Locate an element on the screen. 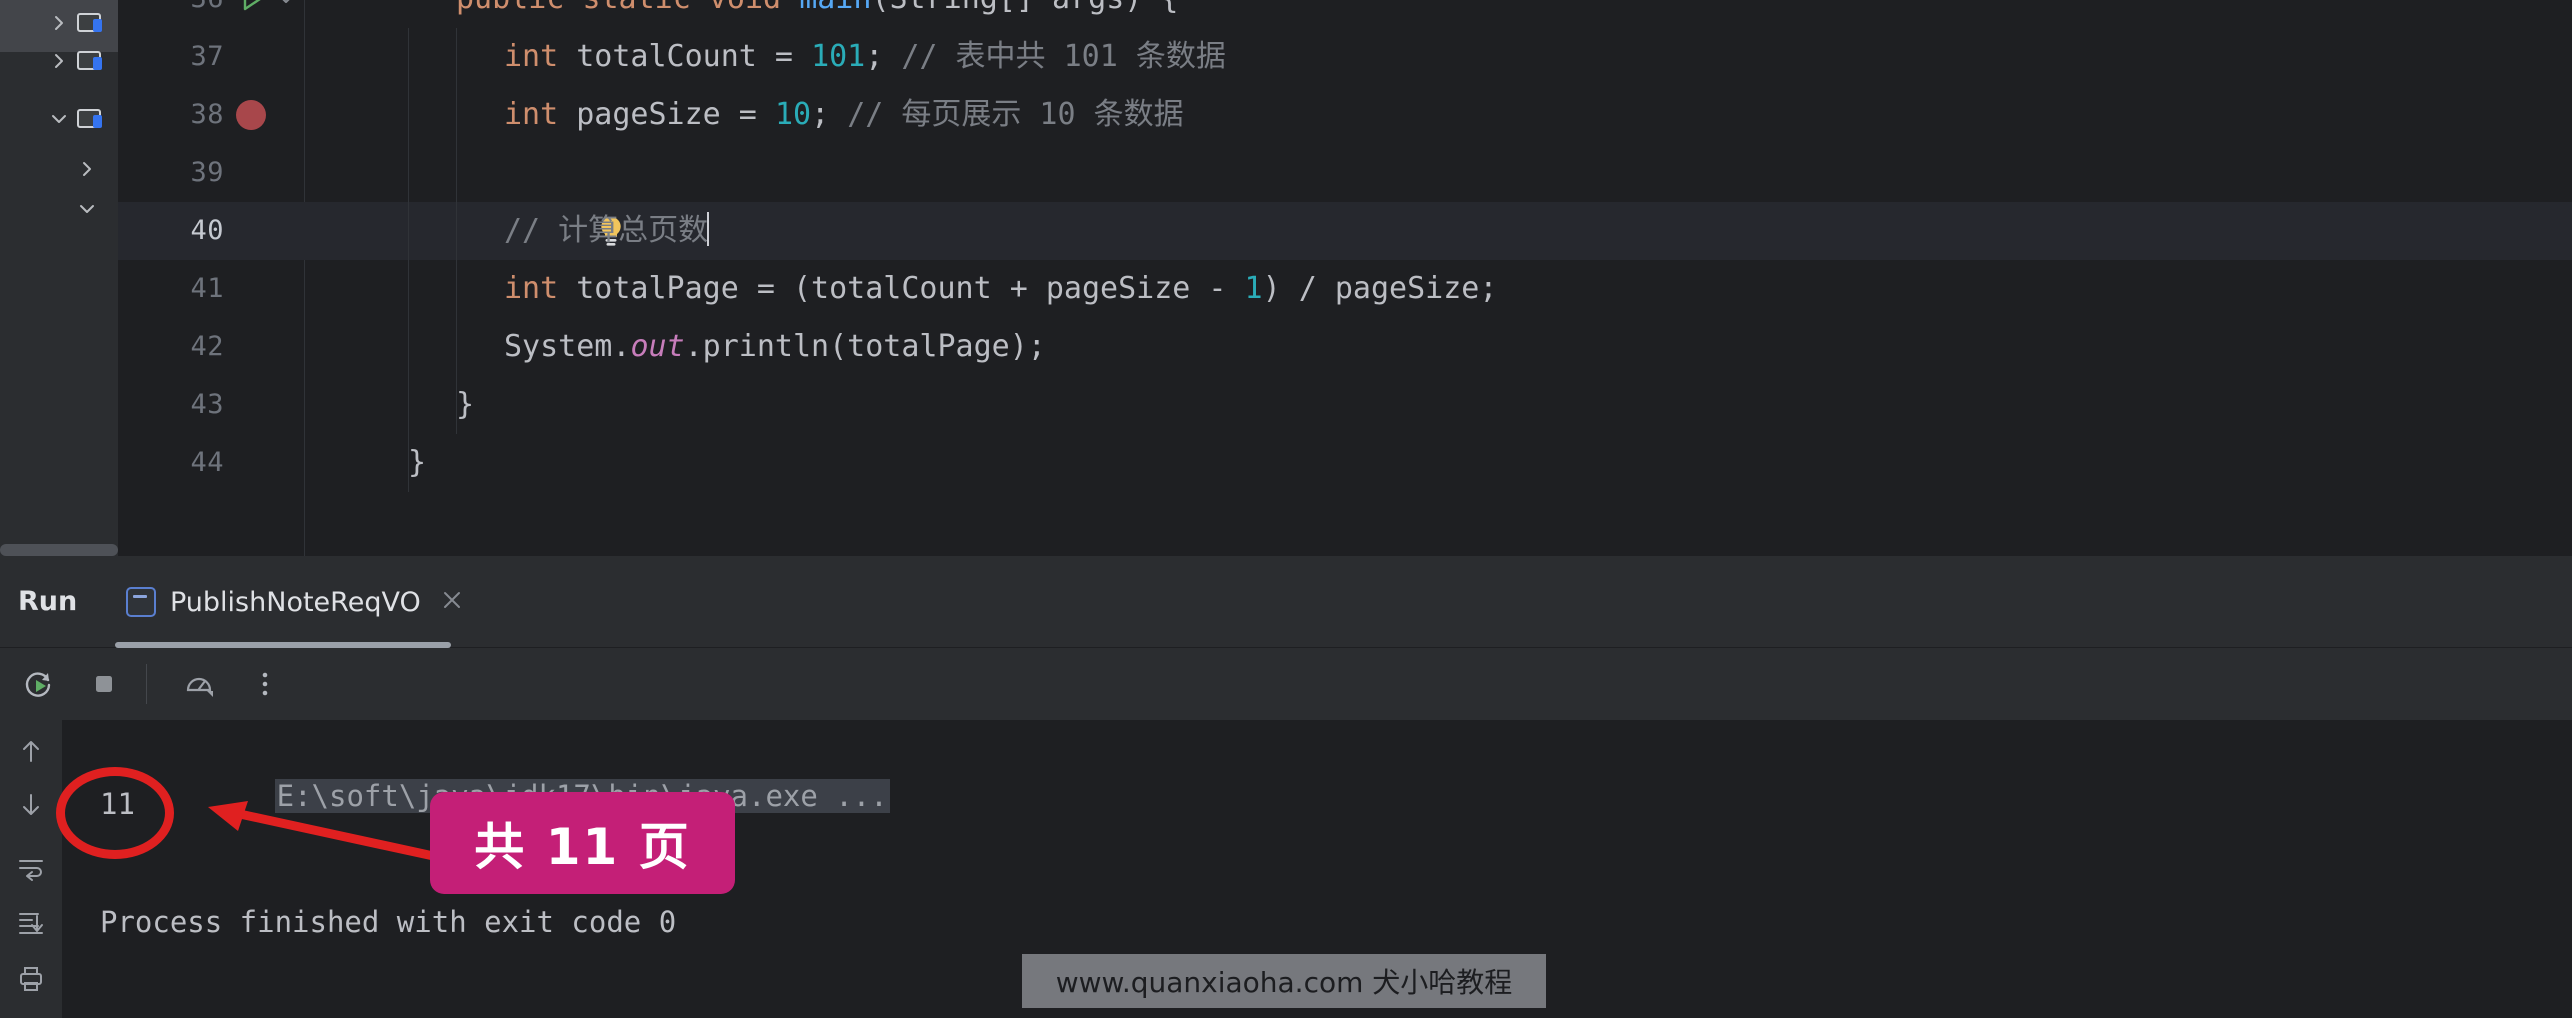  code-token: .println(totalPage); is located at coordinates (865, 346).